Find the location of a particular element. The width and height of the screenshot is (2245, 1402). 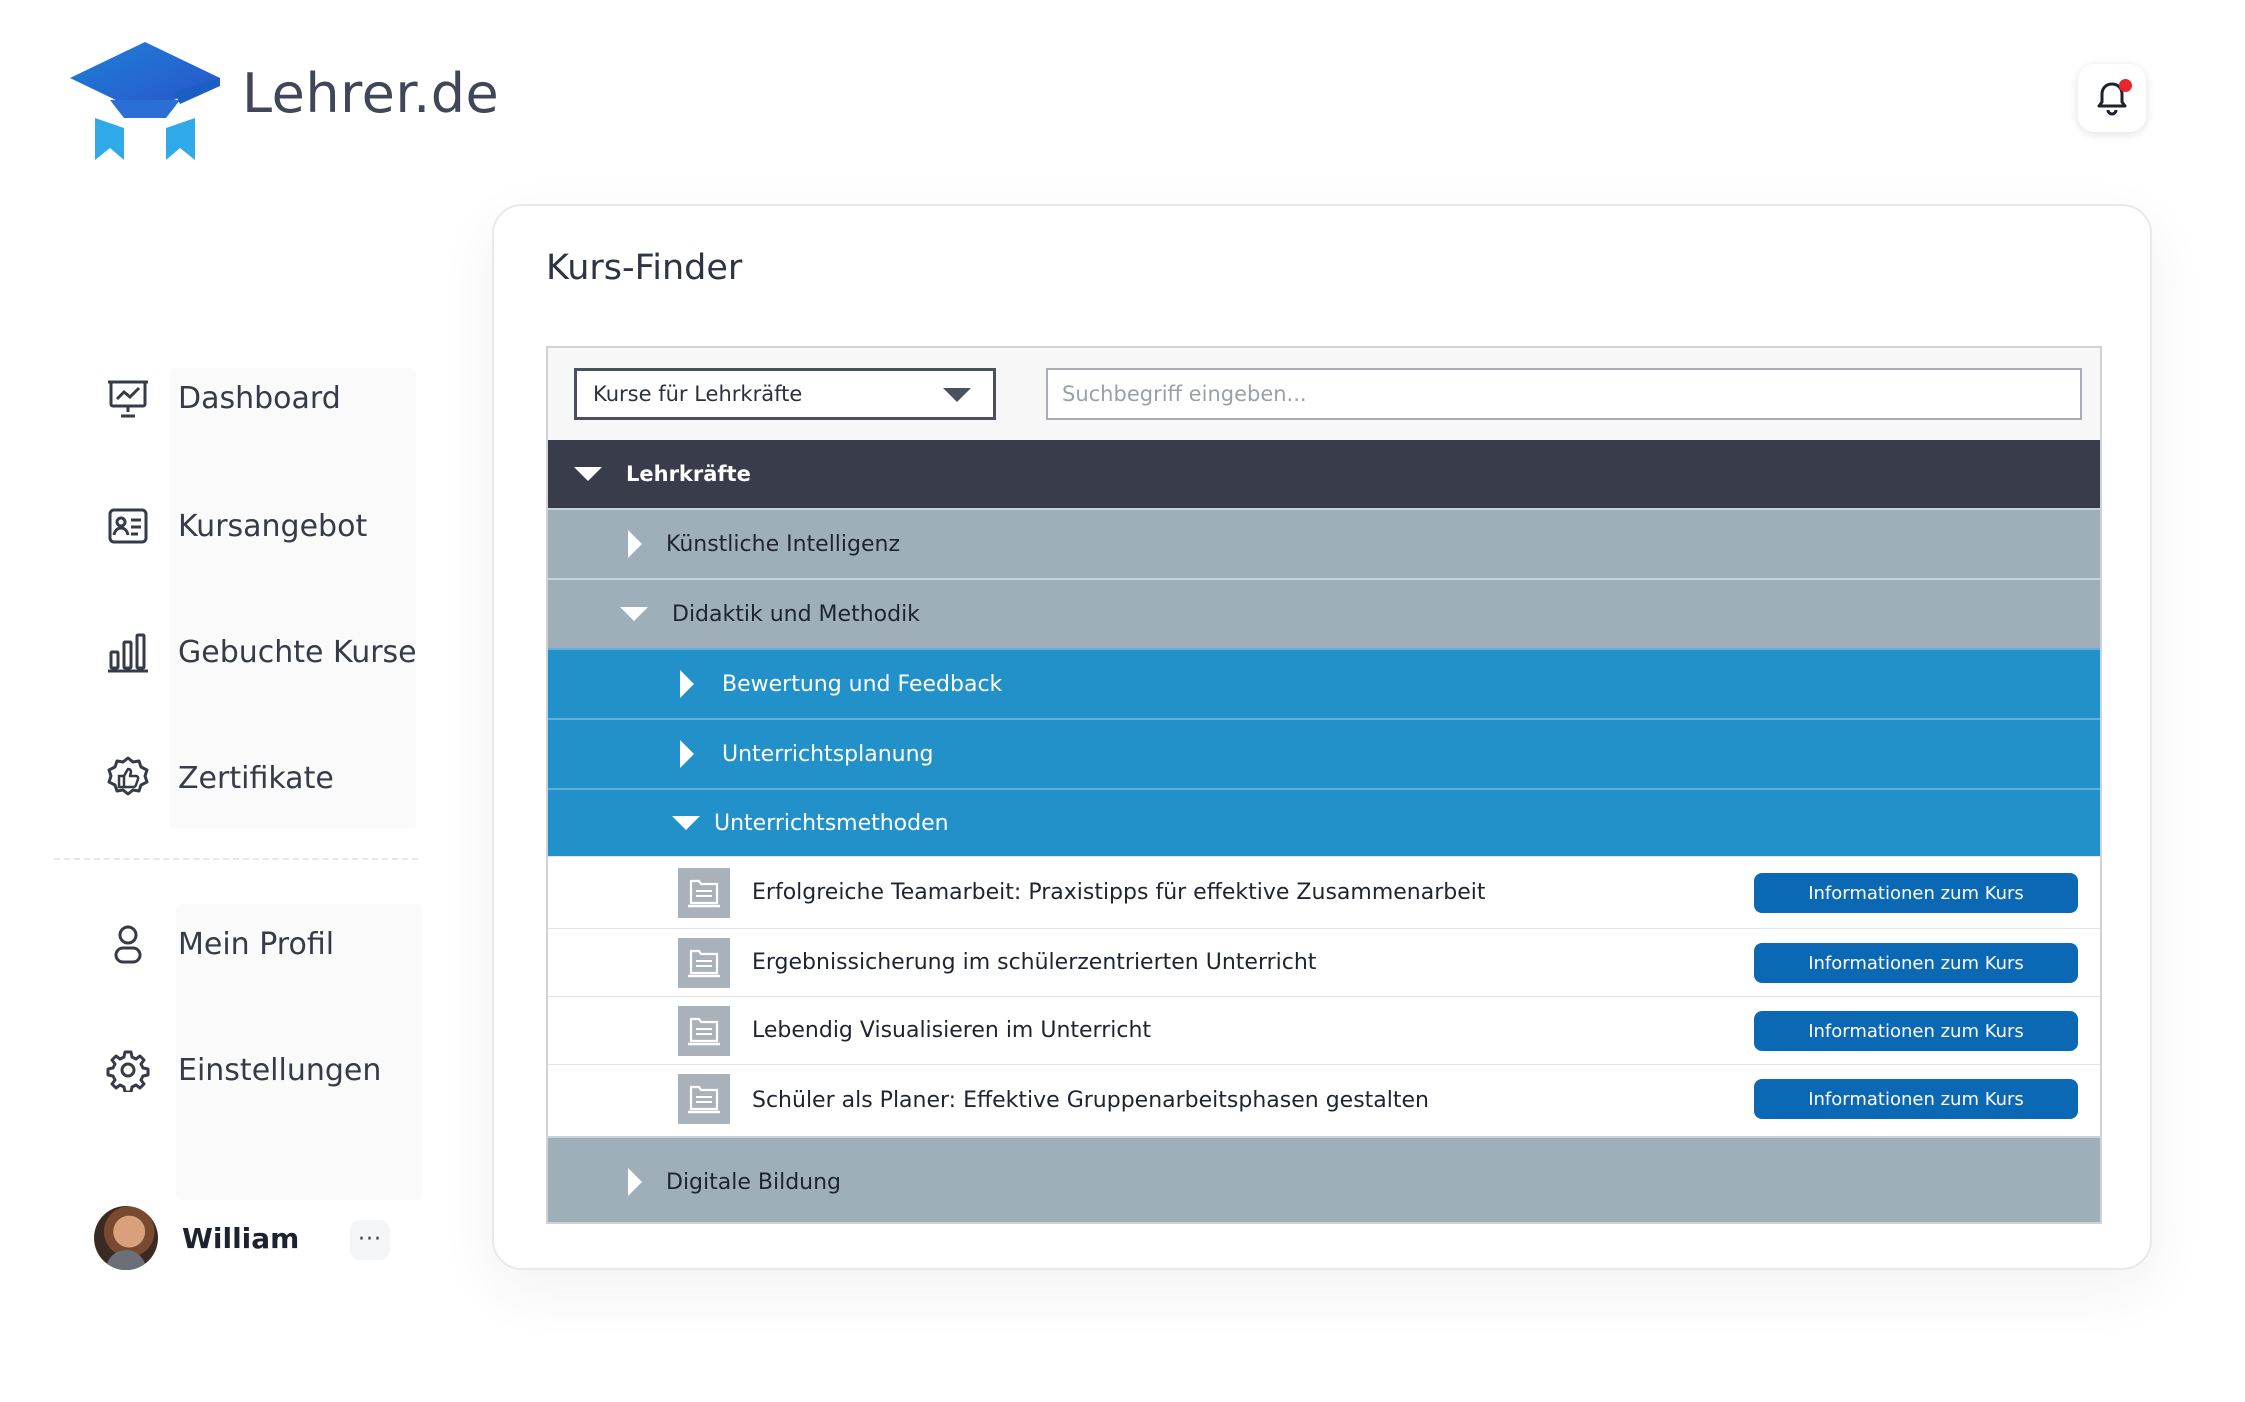

sidebar-item-gebuchte-kurse: Gebuchte Kurse is located at coordinates (260, 652).